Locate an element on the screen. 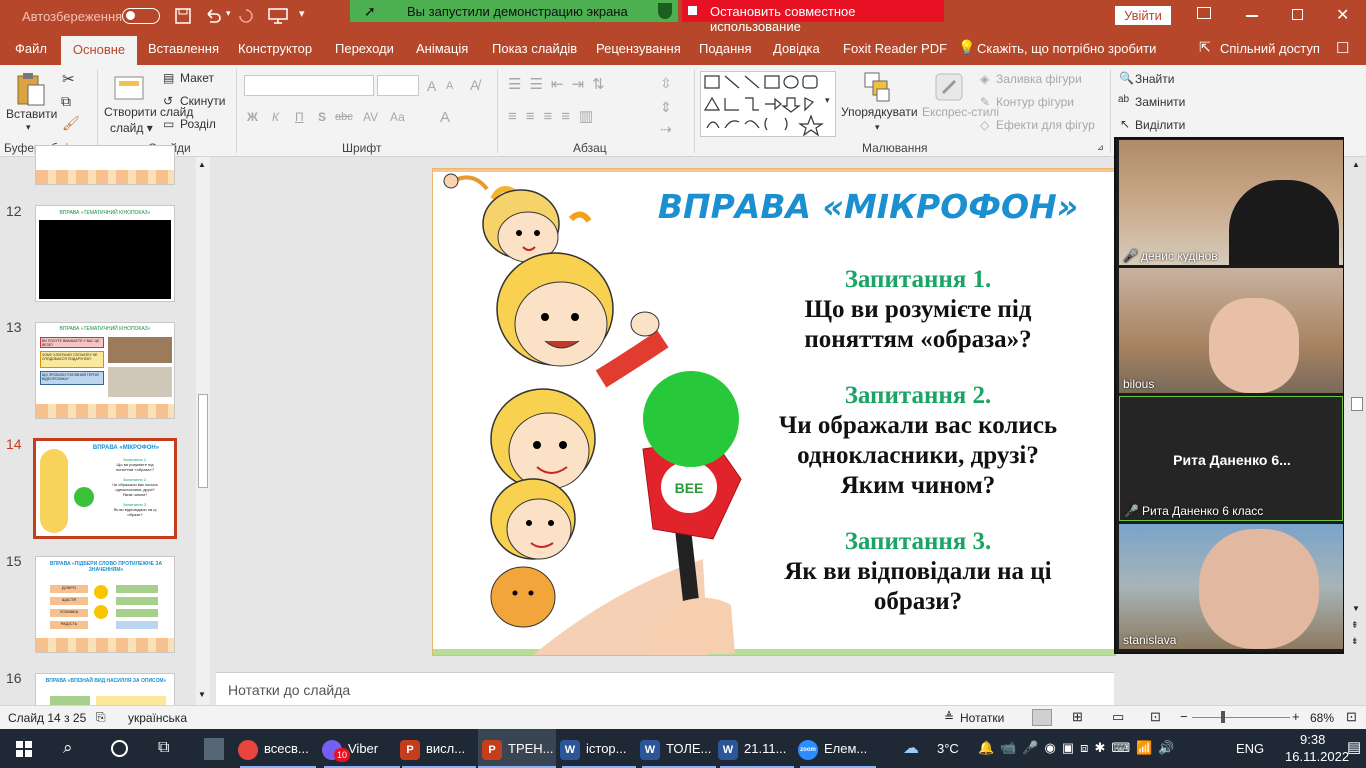 This screenshot has height=768, width=1366. tab-foxit: Foxit Reader PDF is located at coordinates (895, 48).